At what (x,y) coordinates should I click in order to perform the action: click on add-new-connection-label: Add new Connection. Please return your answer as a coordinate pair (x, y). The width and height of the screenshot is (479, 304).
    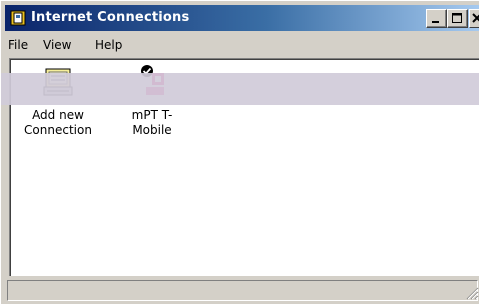
    Looking at the image, I should click on (58, 122).